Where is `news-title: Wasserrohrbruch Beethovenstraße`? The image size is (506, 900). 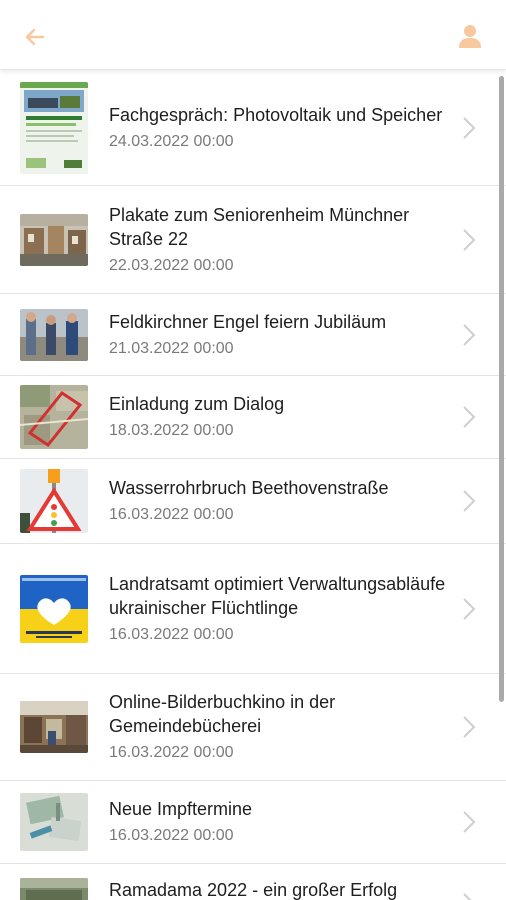
news-title: Wasserrohrbruch Beethovenstraße is located at coordinates (249, 488).